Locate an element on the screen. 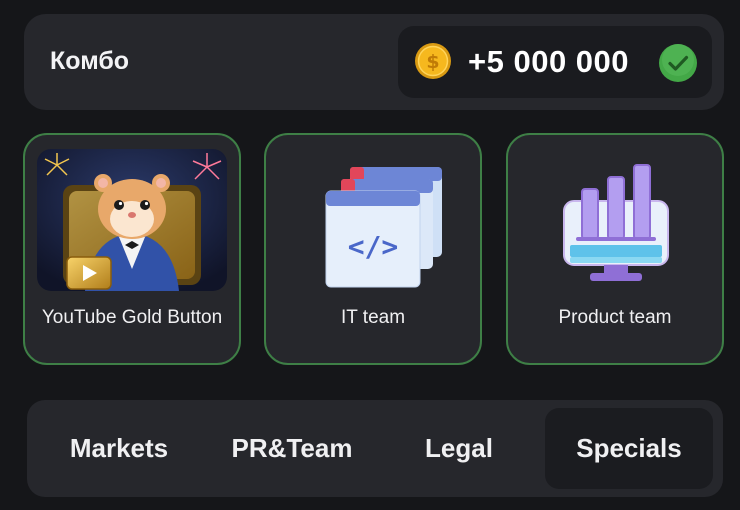  card-youtube-gold-button: YouTube Gold Button is located at coordinates (132, 249).